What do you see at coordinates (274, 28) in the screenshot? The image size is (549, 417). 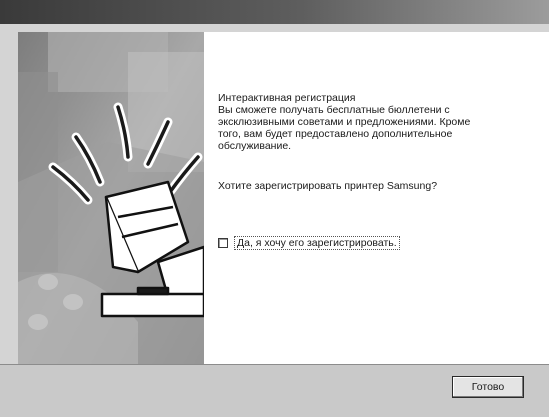 I see `frame-top` at bounding box center [274, 28].